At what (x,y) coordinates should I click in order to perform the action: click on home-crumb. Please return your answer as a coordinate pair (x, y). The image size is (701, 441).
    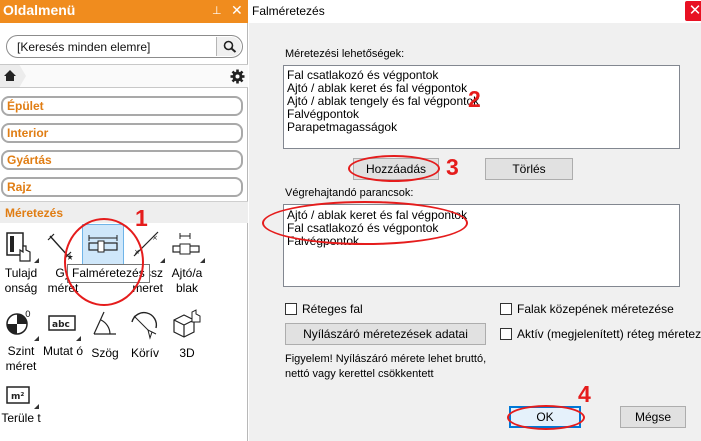
    Looking at the image, I should click on (13, 76).